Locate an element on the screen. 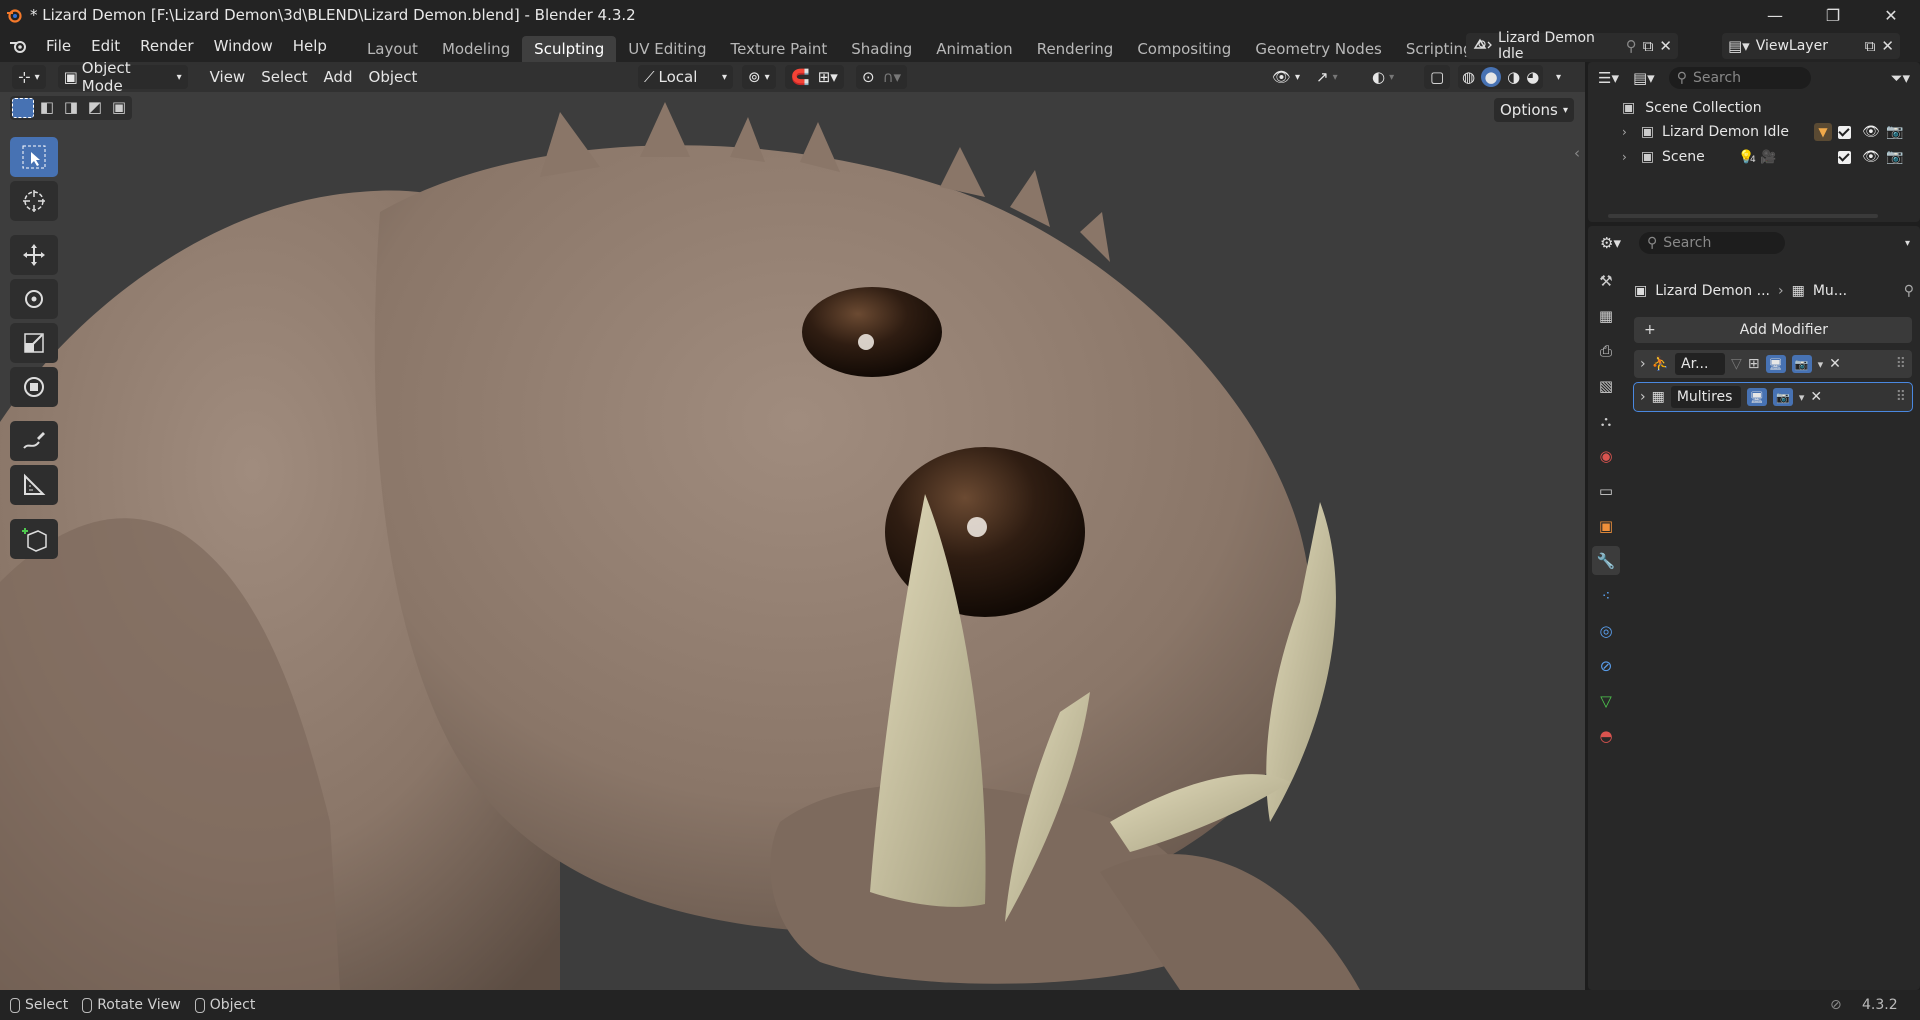 This screenshot has width=1920, height=1020. tab-scene: ⛬ is located at coordinates (1606, 420).